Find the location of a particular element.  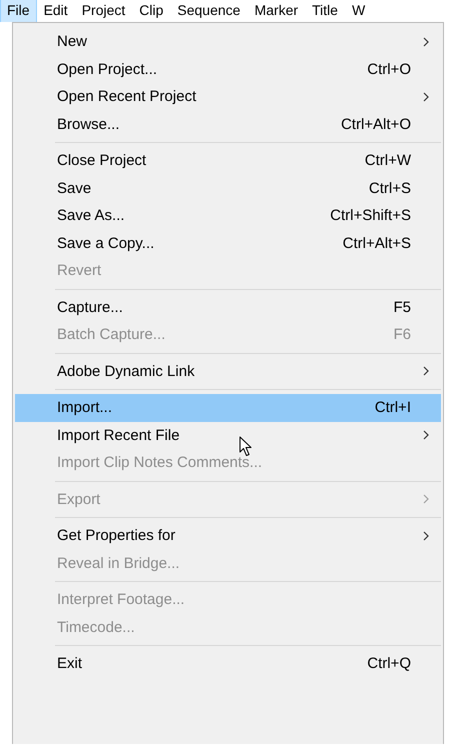

menu-bar-item: File is located at coordinates (18, 11).